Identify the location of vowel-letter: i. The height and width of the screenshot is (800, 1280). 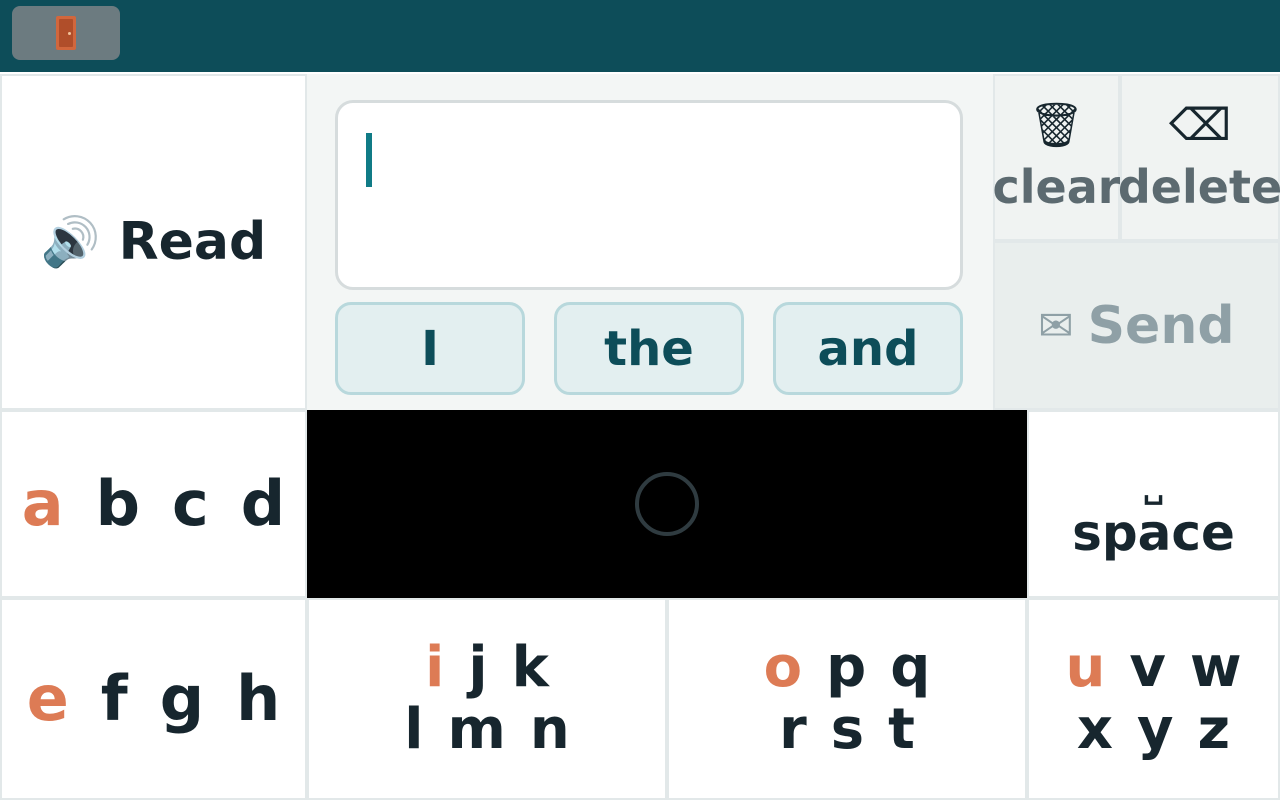
(435, 668).